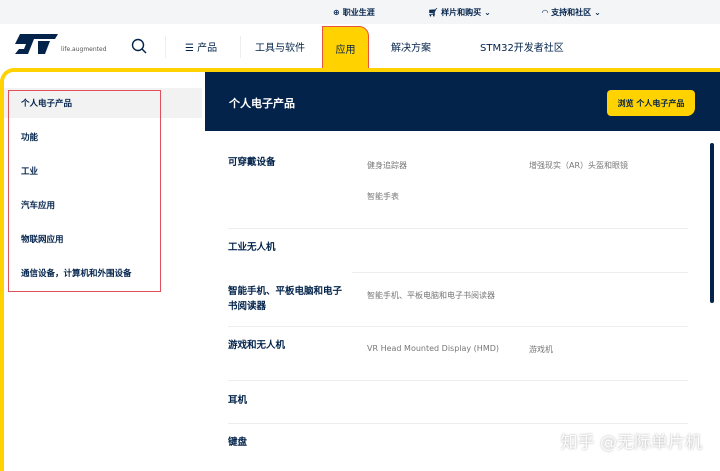  I want to click on annotation-box, so click(84, 191).